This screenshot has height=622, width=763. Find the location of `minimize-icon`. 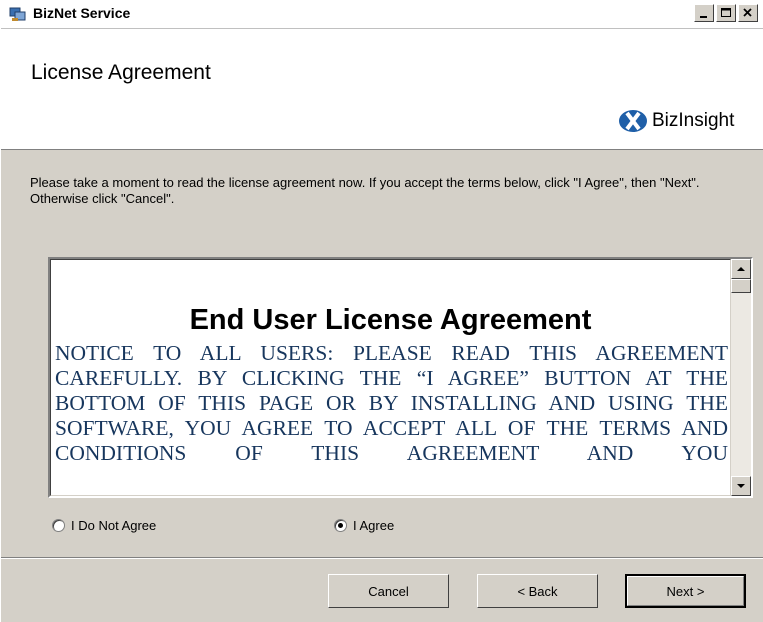

minimize-icon is located at coordinates (703, 17).